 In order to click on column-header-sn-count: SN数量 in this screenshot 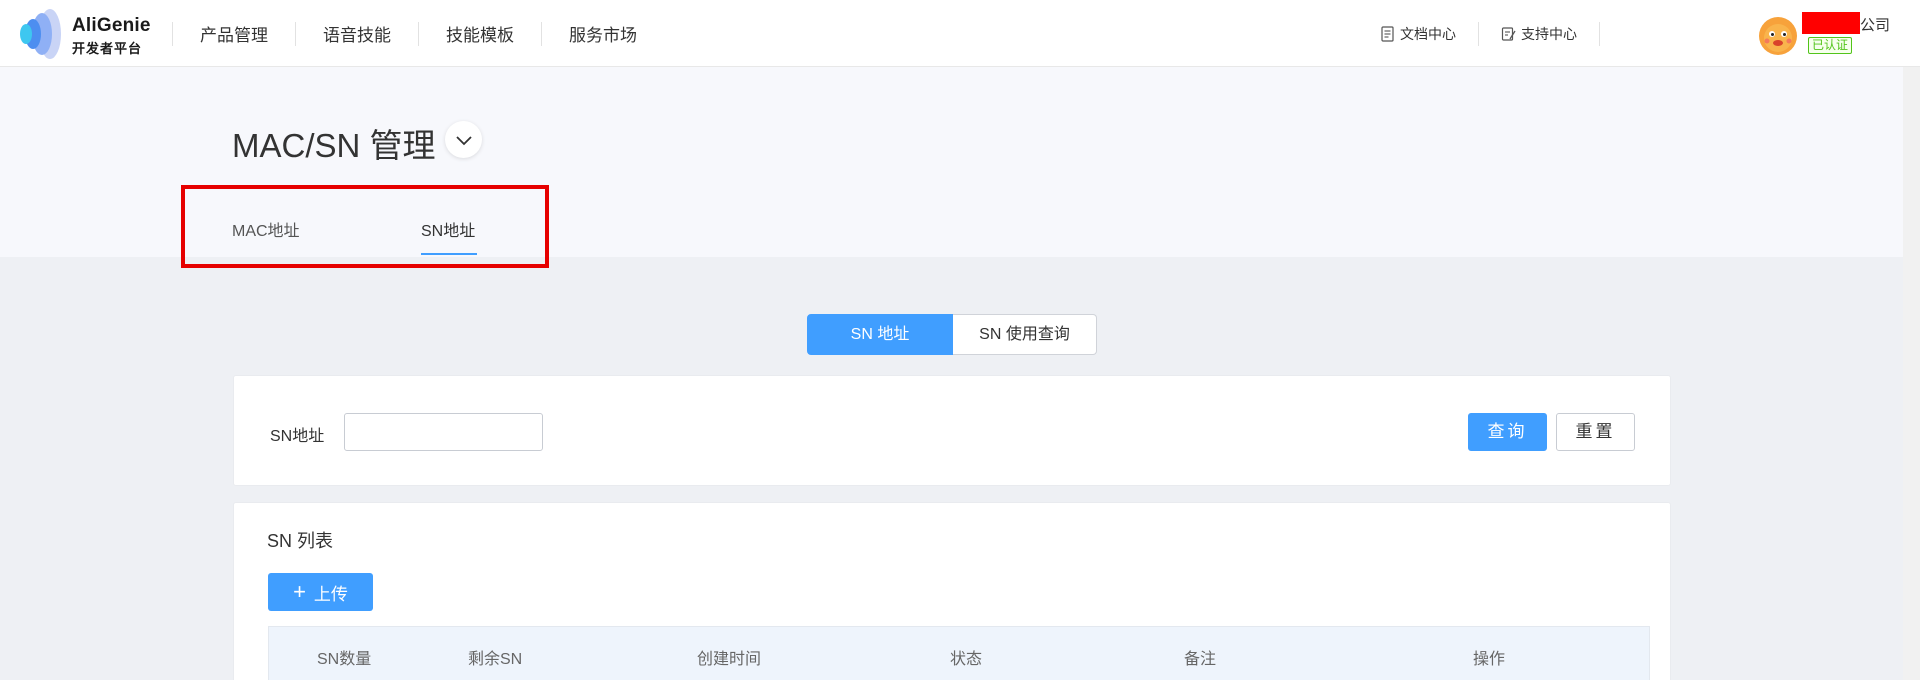, I will do `click(344, 657)`.